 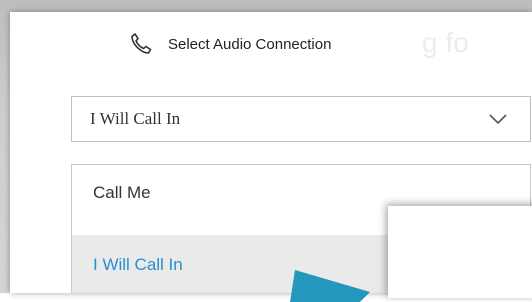 What do you see at coordinates (141, 44) in the screenshot?
I see `phone-icon` at bounding box center [141, 44].